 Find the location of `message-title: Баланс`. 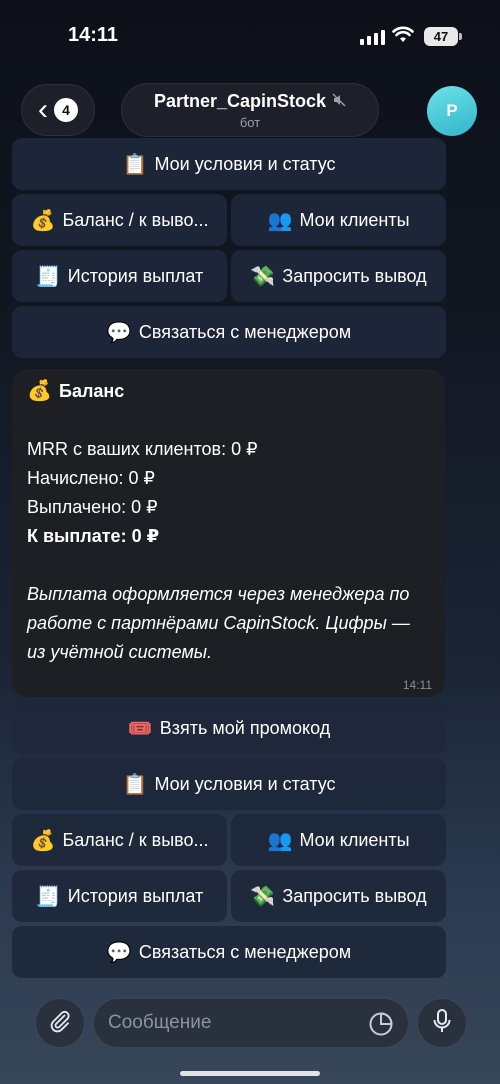

message-title: Баланс is located at coordinates (92, 391).